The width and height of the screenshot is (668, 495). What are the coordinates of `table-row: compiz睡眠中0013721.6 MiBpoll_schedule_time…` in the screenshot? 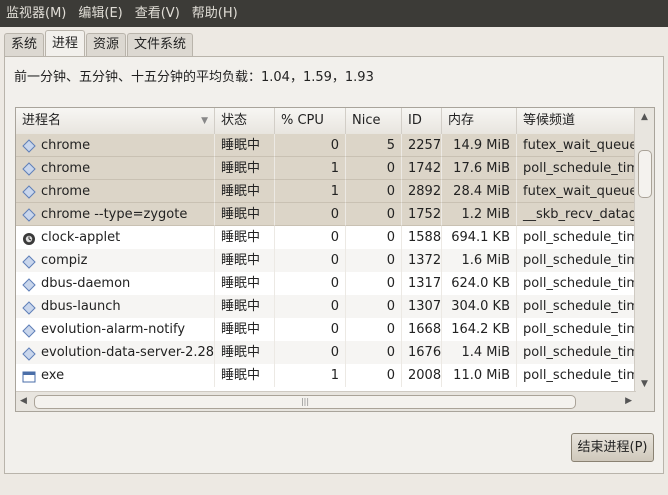 It's located at (326, 260).